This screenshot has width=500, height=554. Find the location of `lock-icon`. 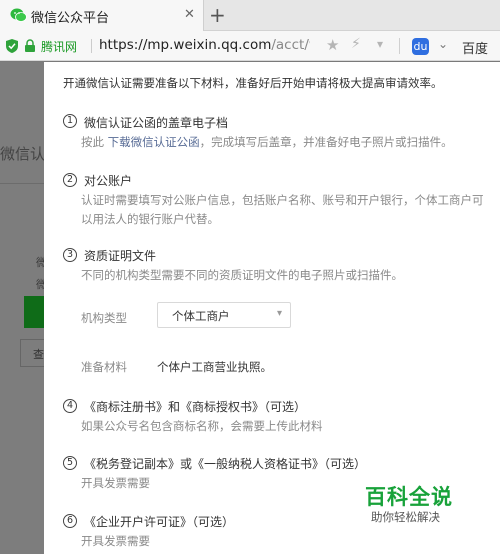

lock-icon is located at coordinates (30, 46).